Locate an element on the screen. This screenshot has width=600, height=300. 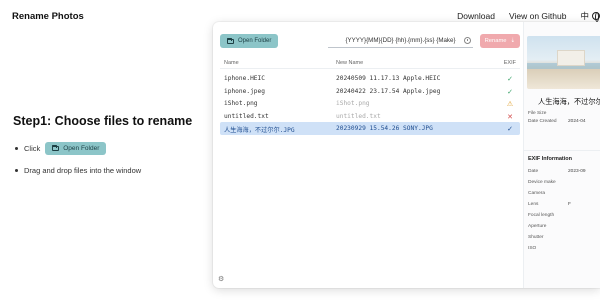
file-size-row: File Size is located at coordinates (537, 113).